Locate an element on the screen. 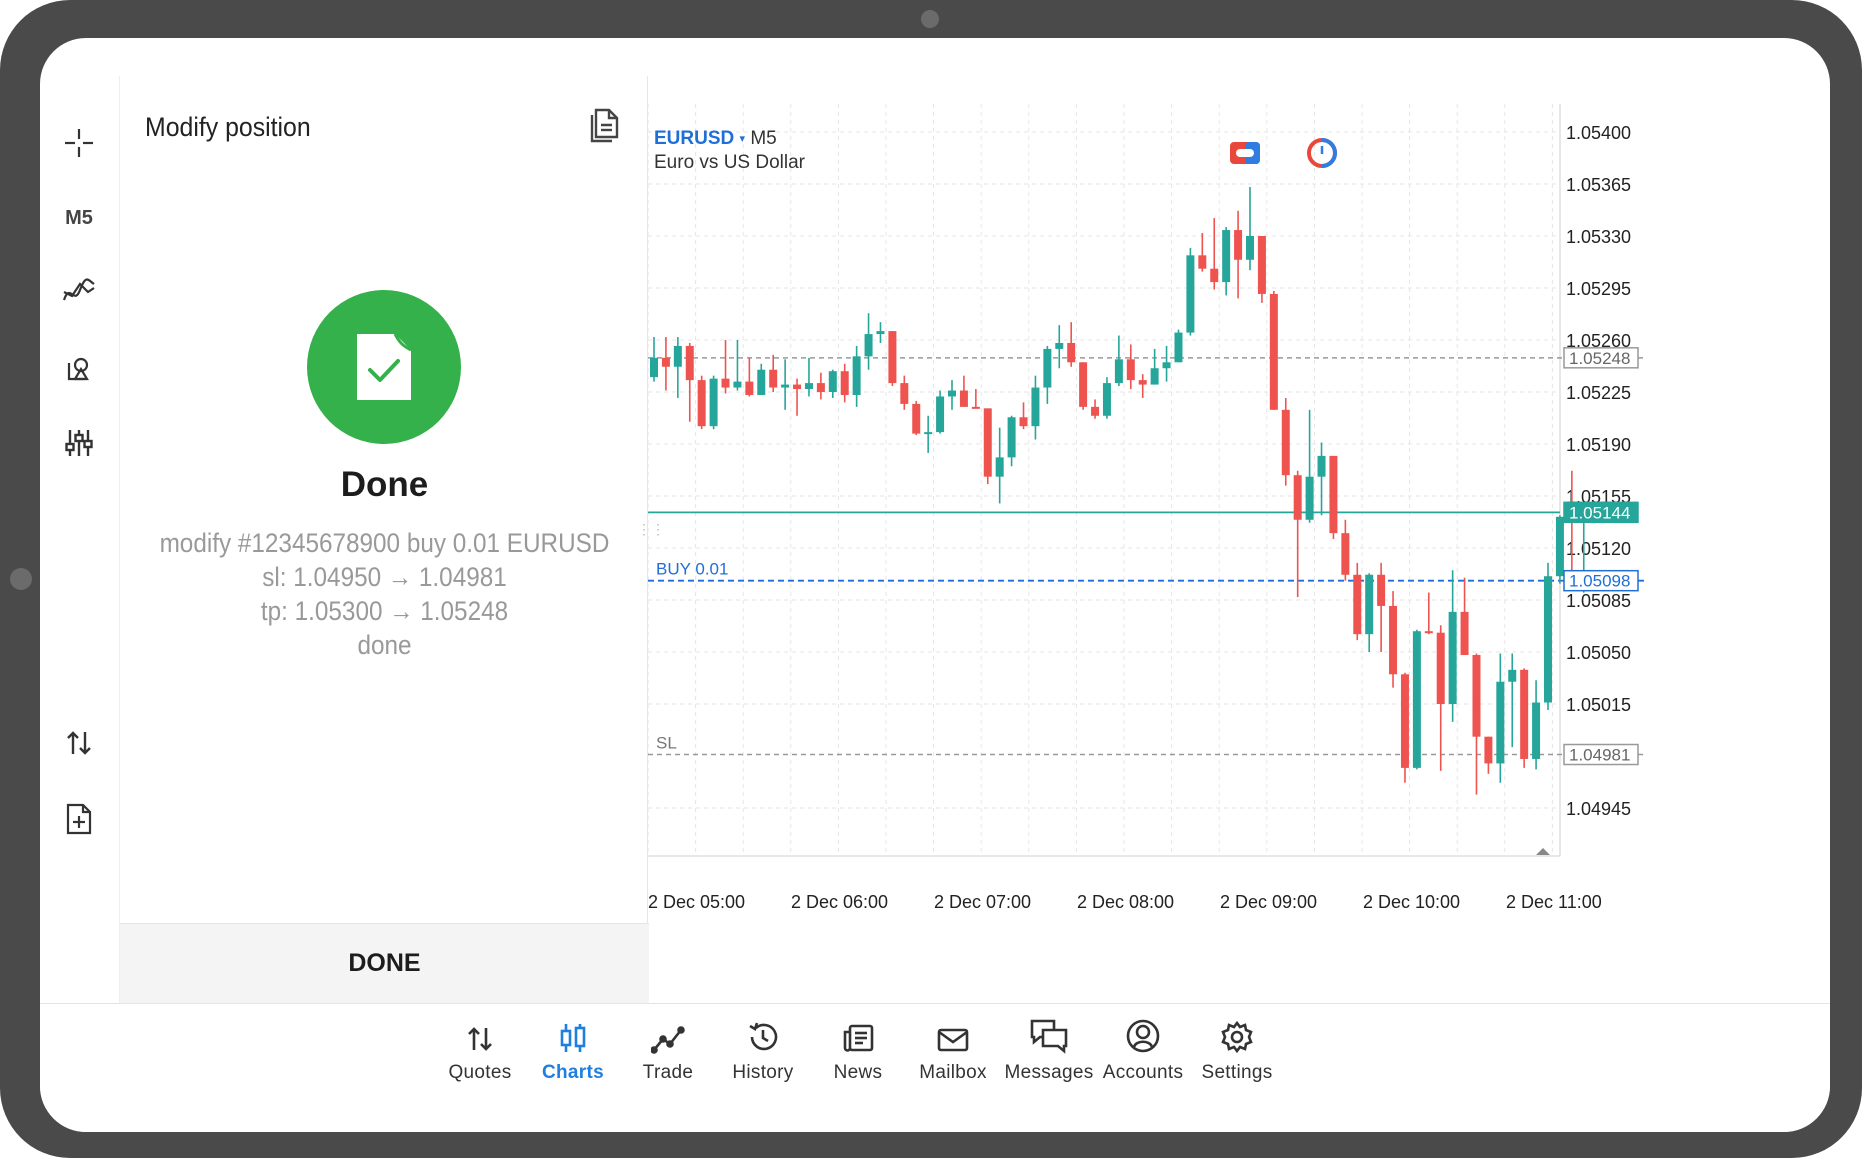 The width and height of the screenshot is (1862, 1158). sl-price-tag: 1.04981 is located at coordinates (1599, 755).